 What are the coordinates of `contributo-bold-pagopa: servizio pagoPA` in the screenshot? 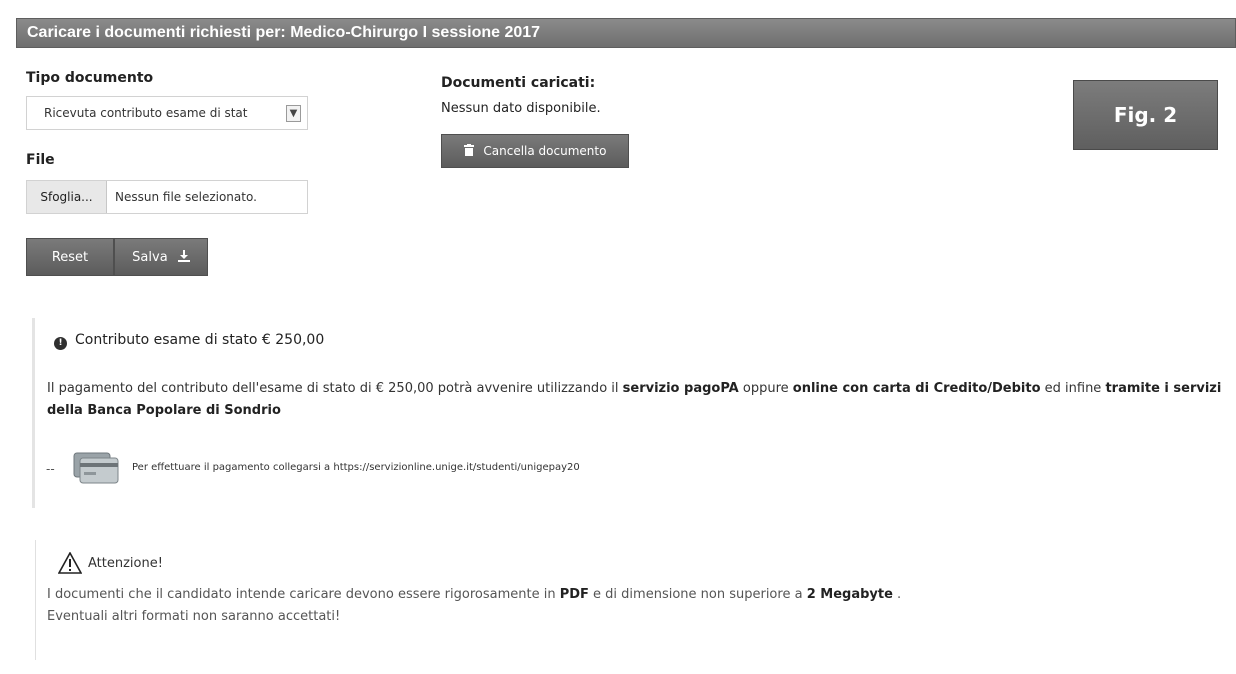 It's located at (680, 388).